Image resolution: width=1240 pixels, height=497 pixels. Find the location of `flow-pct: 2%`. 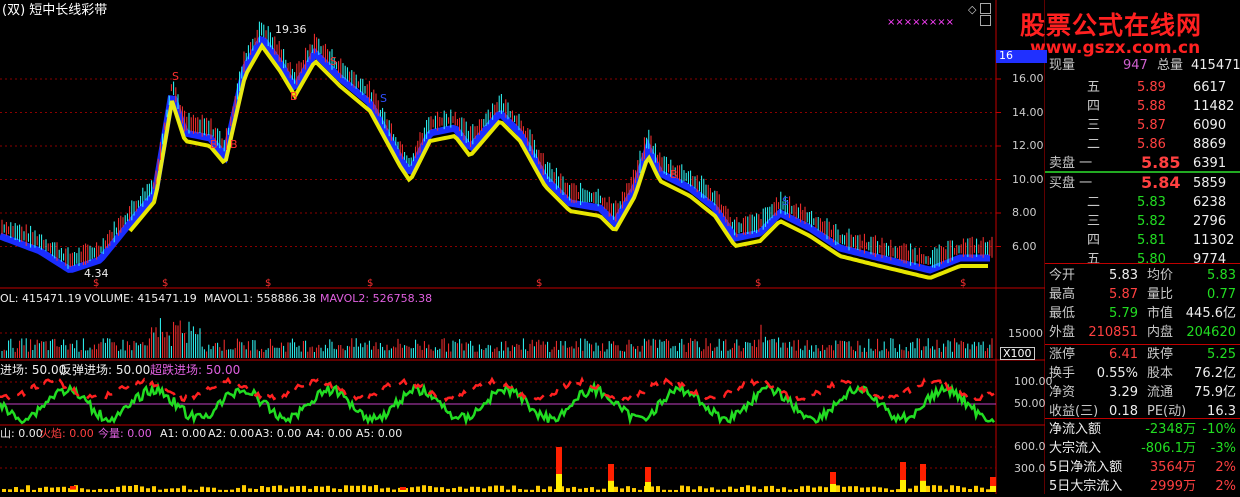

flow-pct: 2% is located at coordinates (1225, 486).